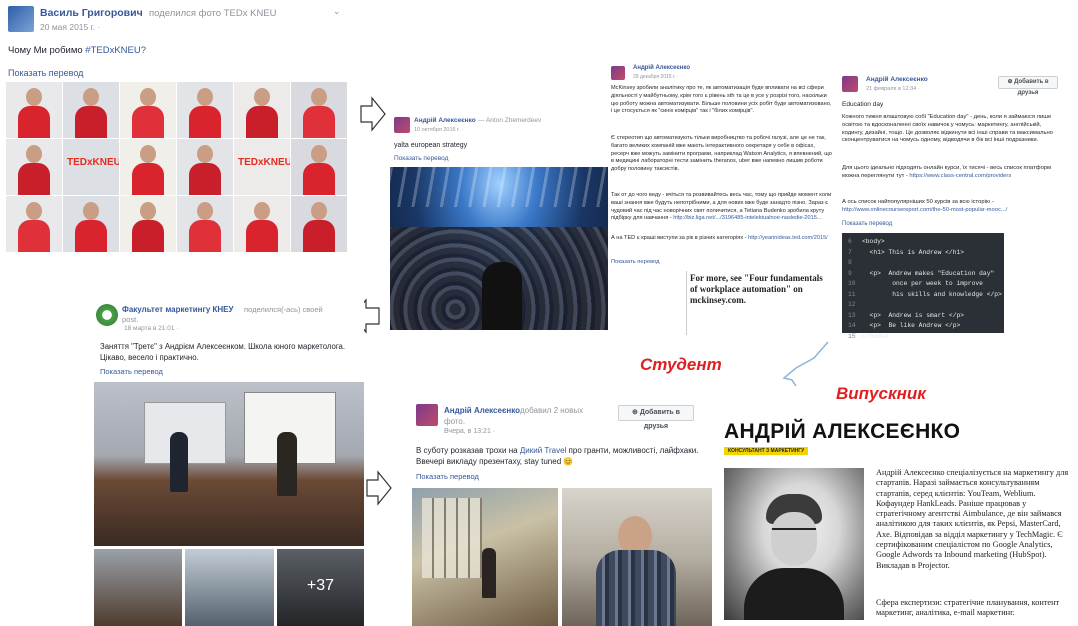 This screenshot has height=626, width=1078. I want to click on code-line-text: <body>, so click(873, 241).